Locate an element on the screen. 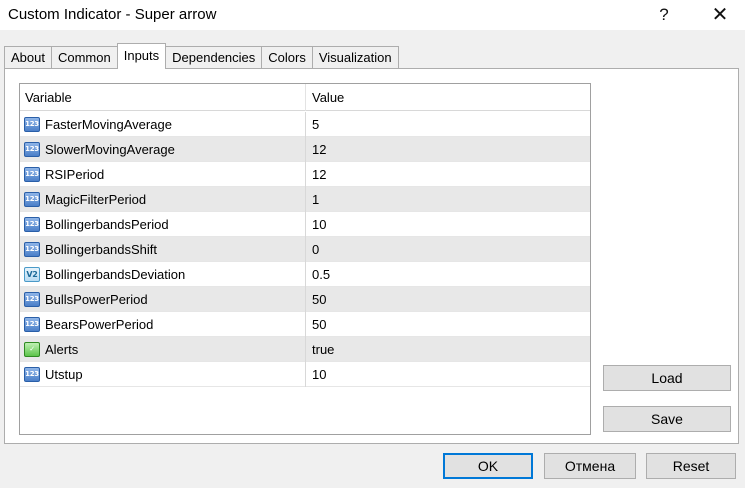  tab-visualization: Visualization is located at coordinates (355, 57).